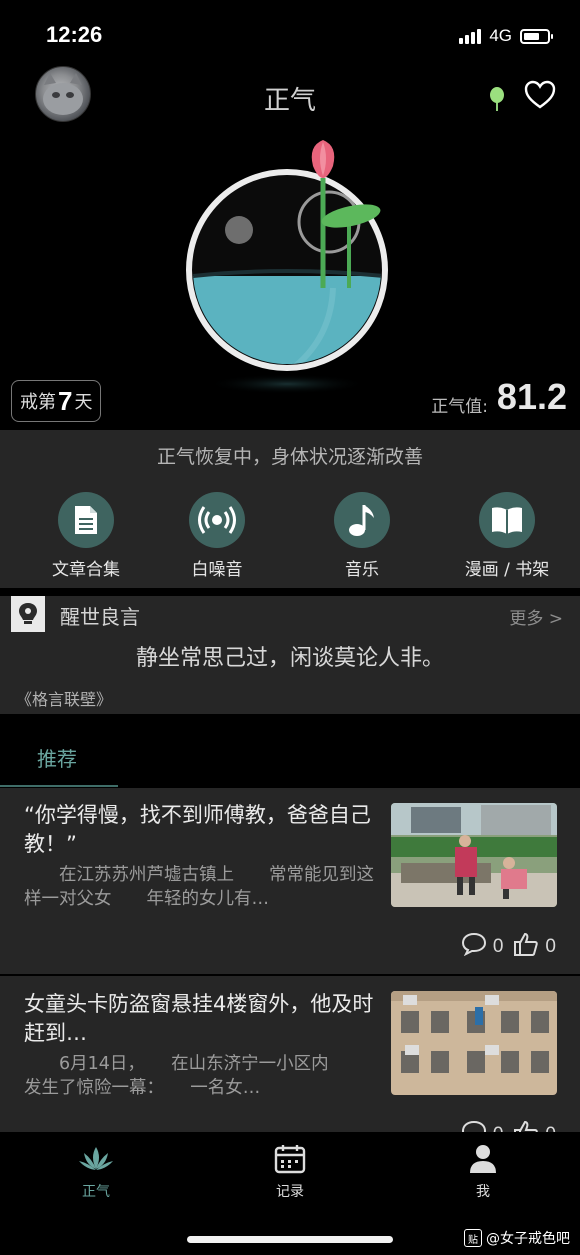  I want to click on quote-more-link: 更多 >, so click(536, 616).